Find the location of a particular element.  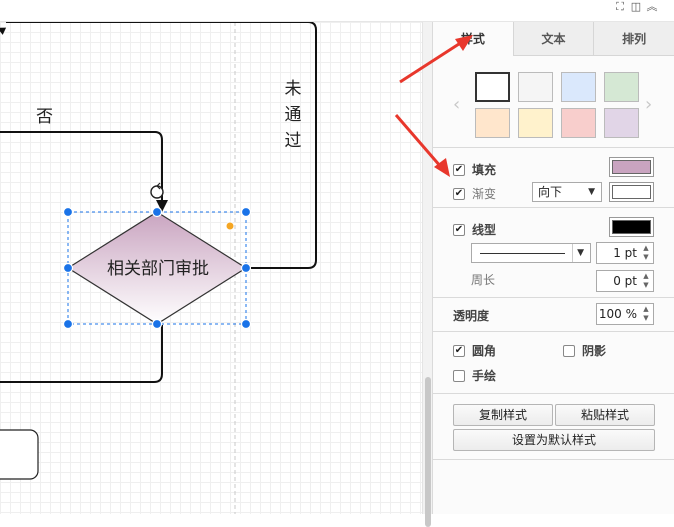

set-default-style-button: 设置为默认样式 is located at coordinates (554, 440).